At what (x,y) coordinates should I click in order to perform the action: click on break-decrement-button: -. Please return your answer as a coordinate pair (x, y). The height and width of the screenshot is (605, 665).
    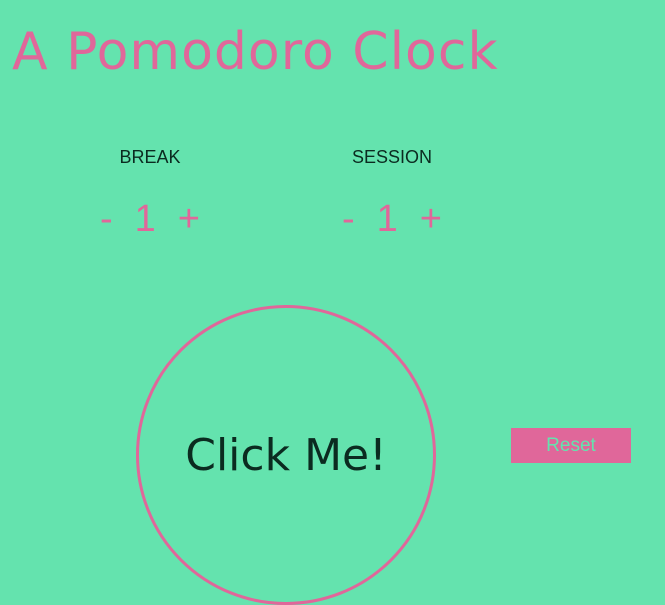
    Looking at the image, I should click on (106, 219).